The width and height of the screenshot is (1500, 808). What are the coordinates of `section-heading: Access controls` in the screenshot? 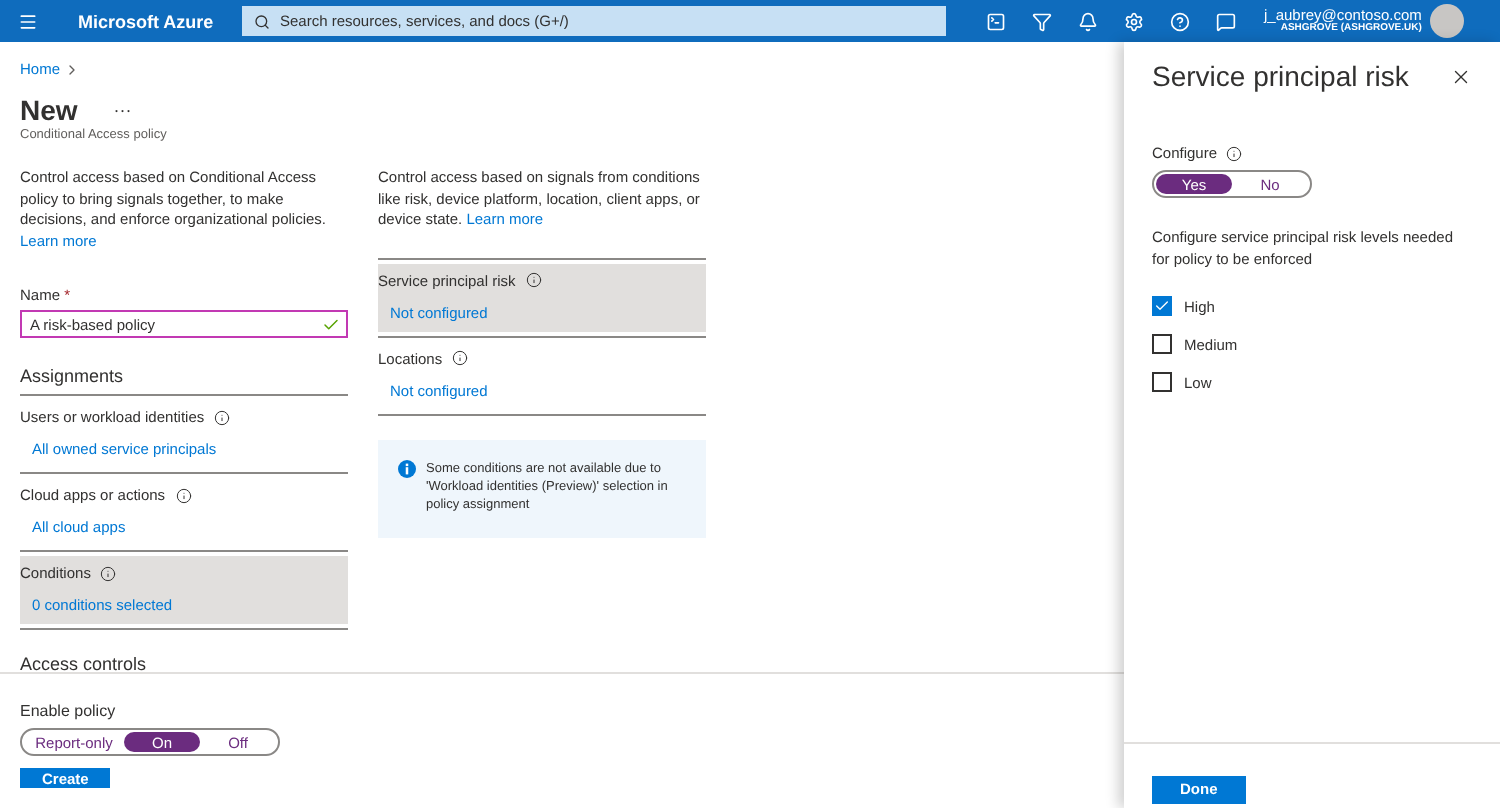 It's located at (84, 663).